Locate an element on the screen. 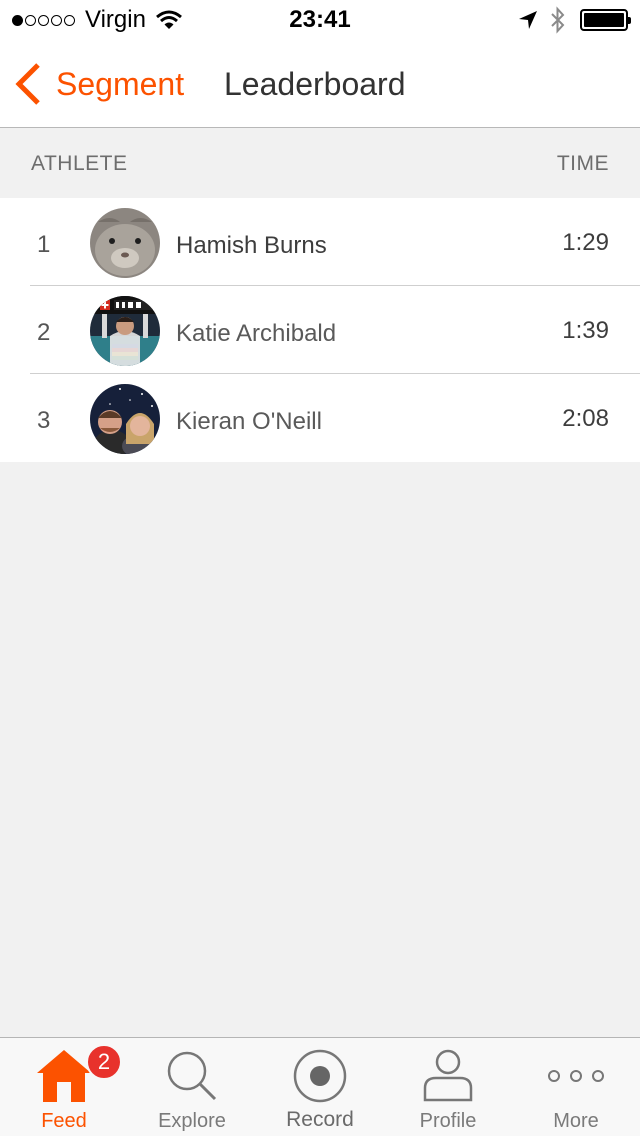 This screenshot has width=640, height=1136. more-icon is located at coordinates (576, 1076).